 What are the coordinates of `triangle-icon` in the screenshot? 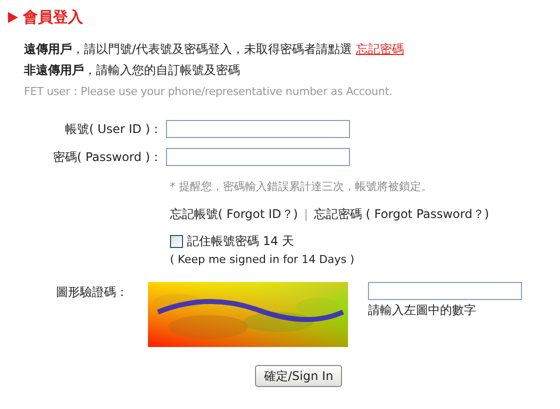 It's located at (13, 17).